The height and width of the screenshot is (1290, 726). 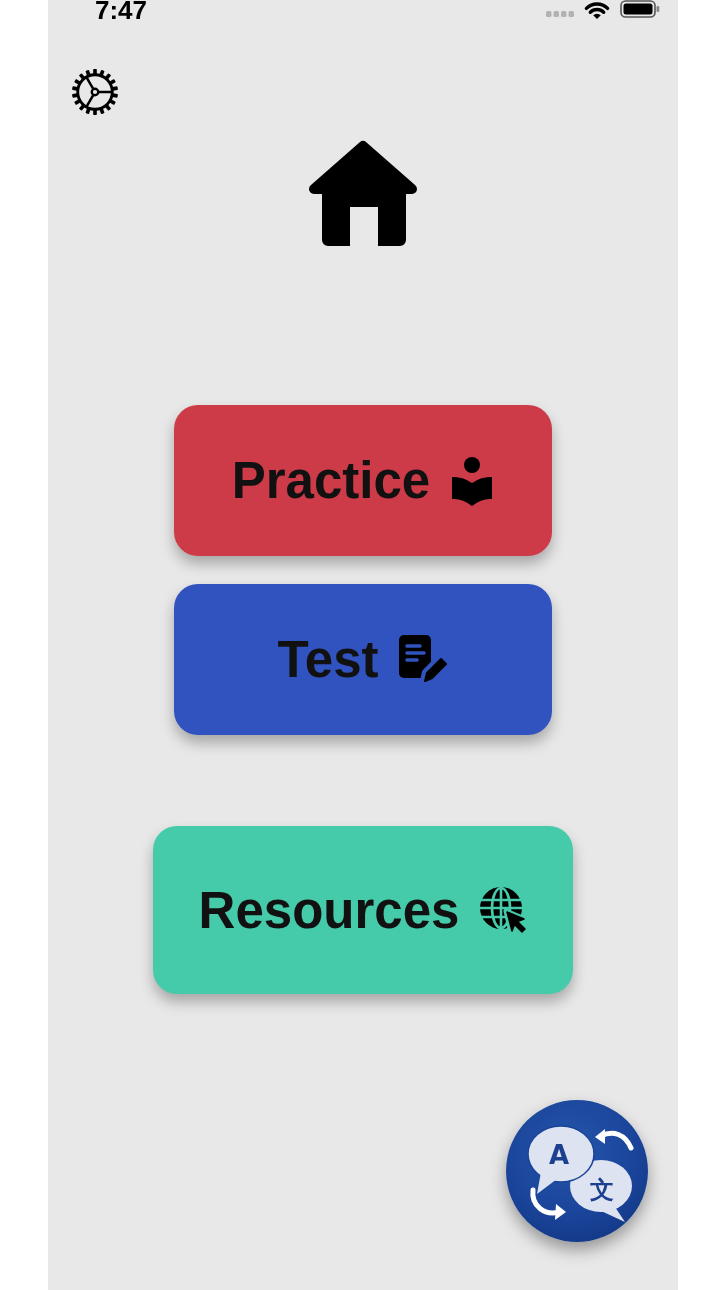 What do you see at coordinates (560, 14) in the screenshot?
I see `signal-icon` at bounding box center [560, 14].